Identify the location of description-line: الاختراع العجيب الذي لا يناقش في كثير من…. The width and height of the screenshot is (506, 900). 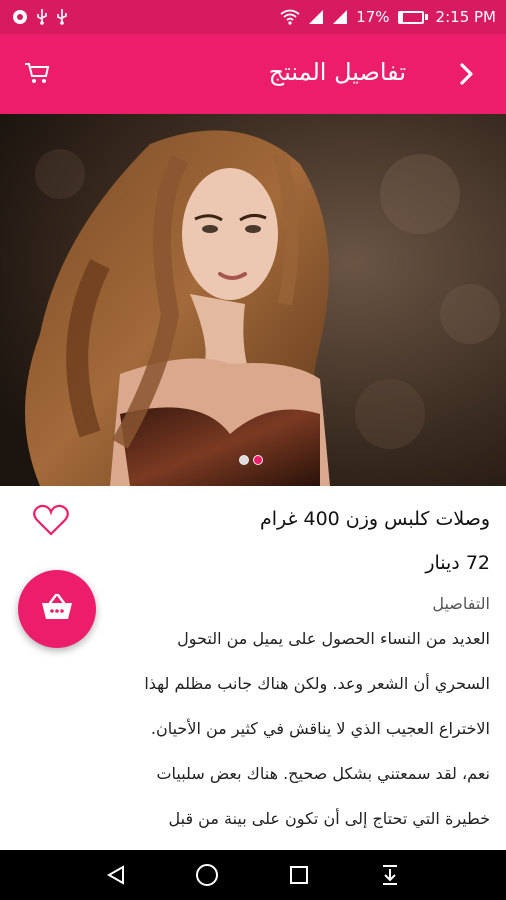
(320, 728).